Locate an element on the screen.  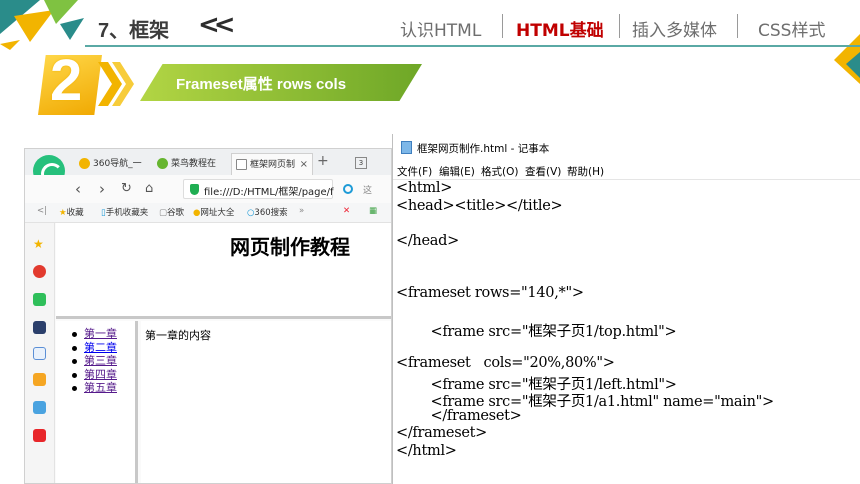
bookmark-url-directory: ●网址大全 is located at coordinates (213, 212).